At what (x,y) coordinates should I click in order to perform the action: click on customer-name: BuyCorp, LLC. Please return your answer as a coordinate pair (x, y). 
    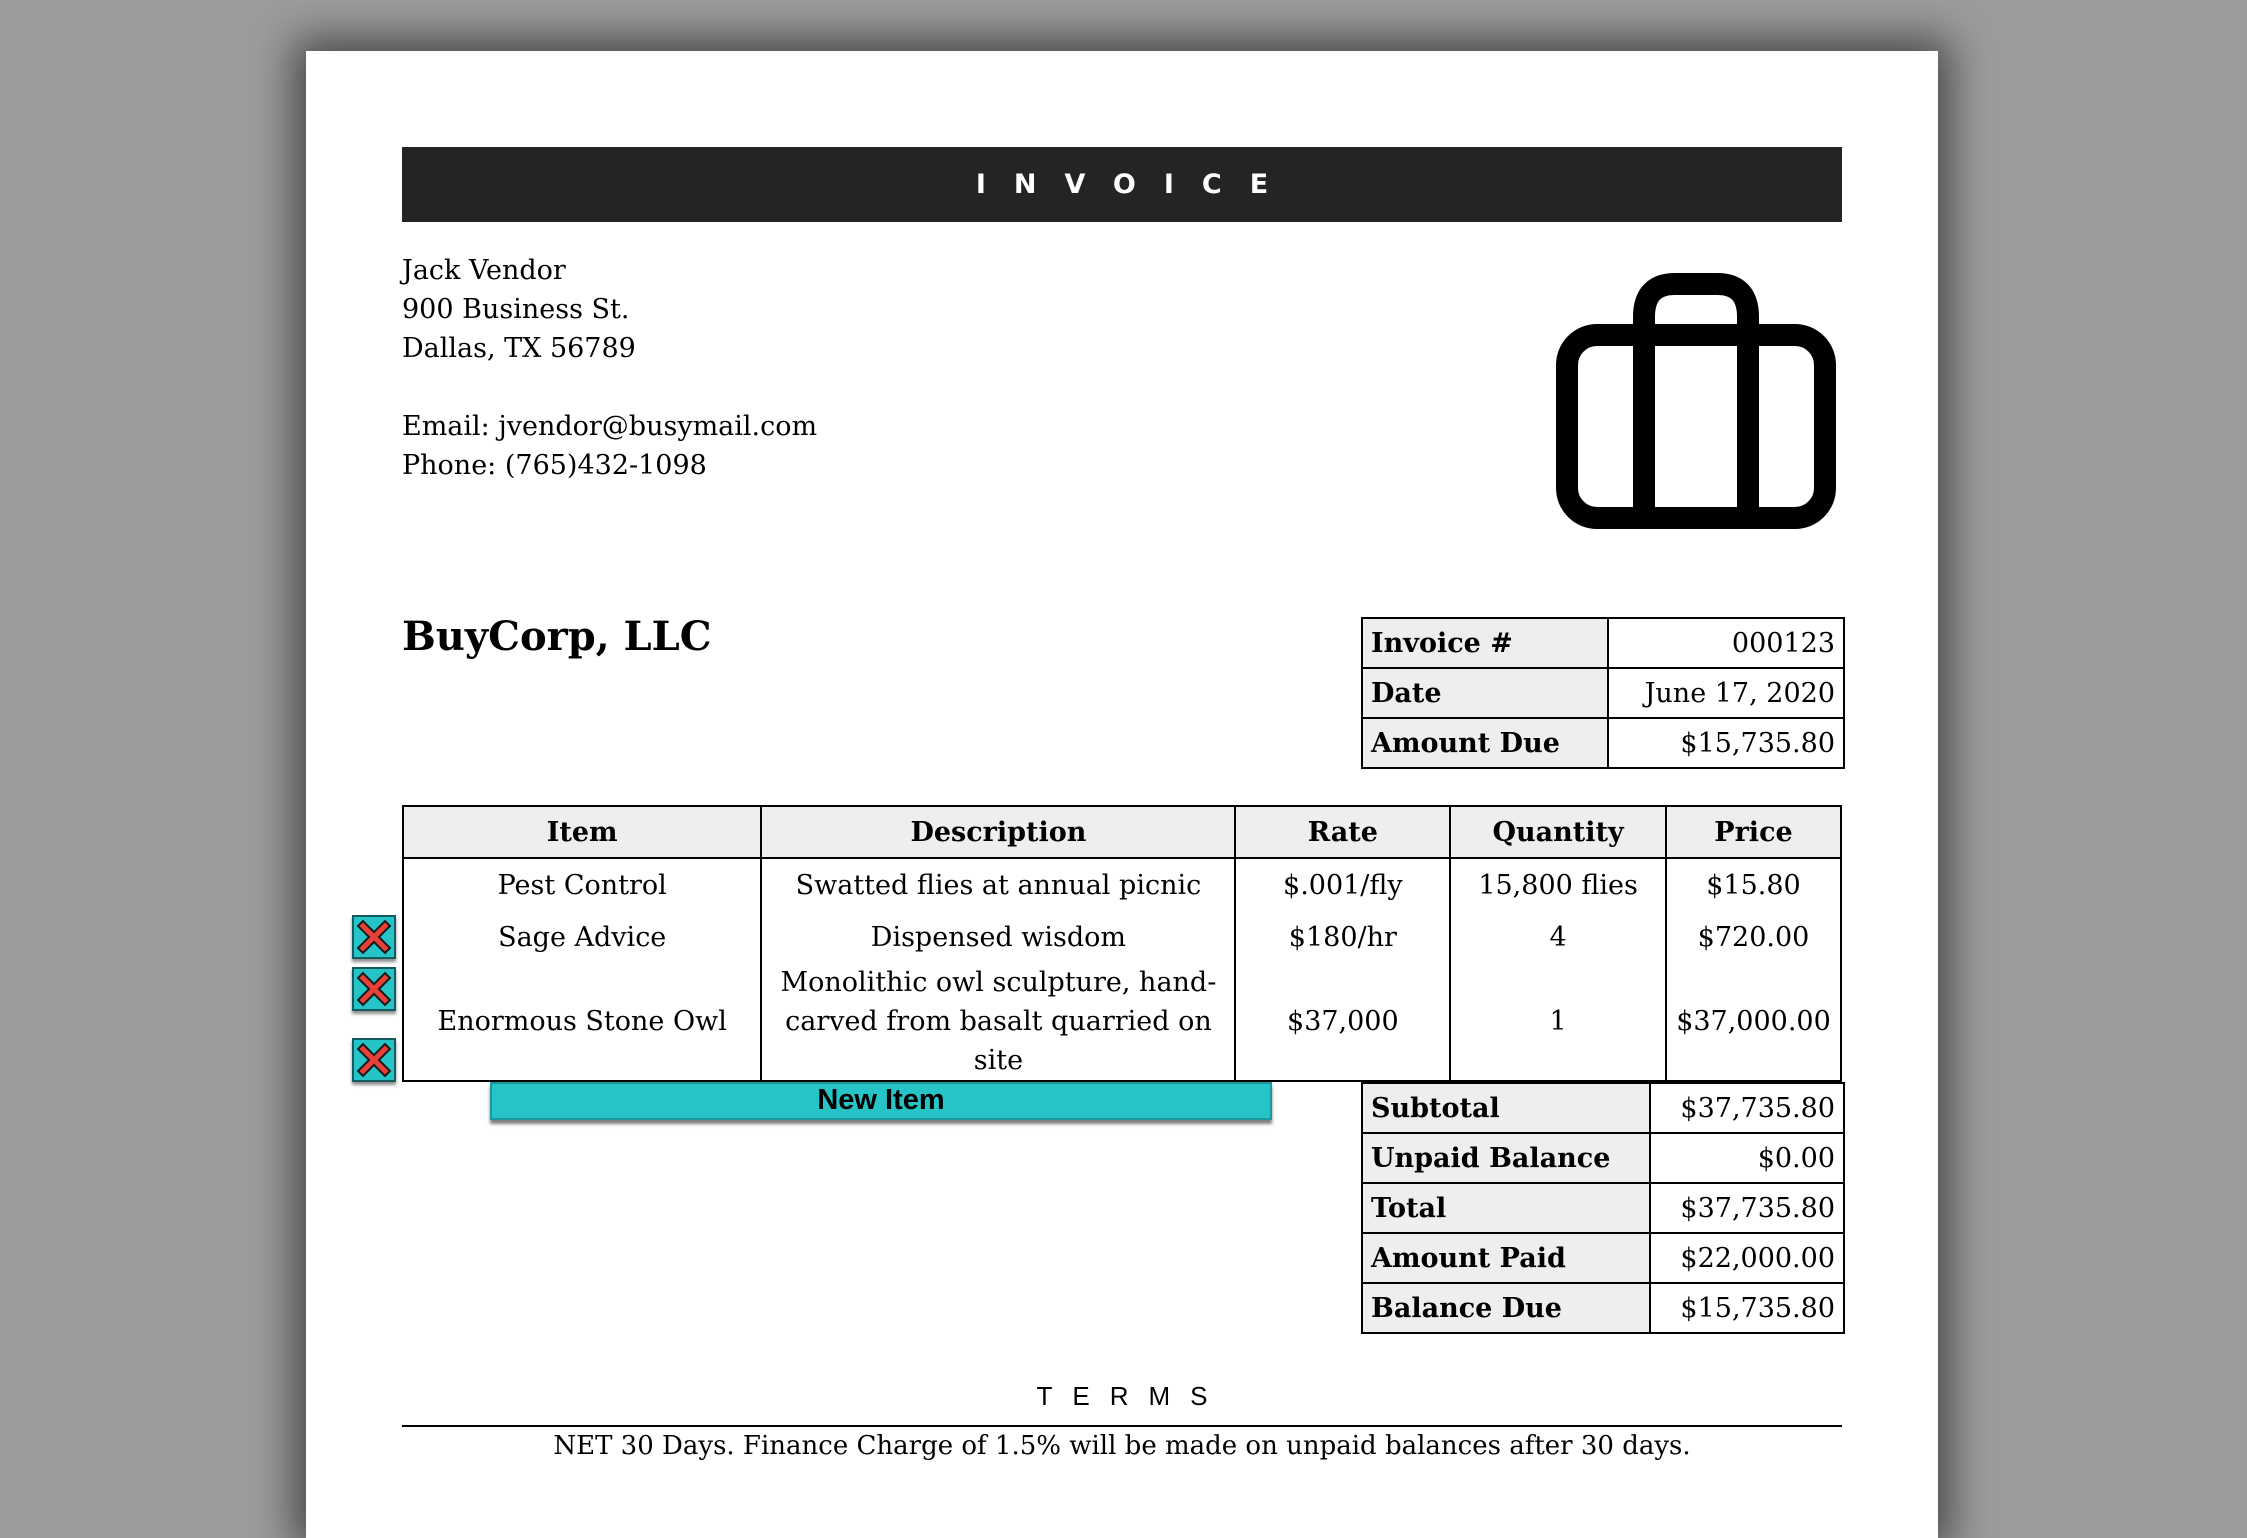
    Looking at the image, I should click on (557, 636).